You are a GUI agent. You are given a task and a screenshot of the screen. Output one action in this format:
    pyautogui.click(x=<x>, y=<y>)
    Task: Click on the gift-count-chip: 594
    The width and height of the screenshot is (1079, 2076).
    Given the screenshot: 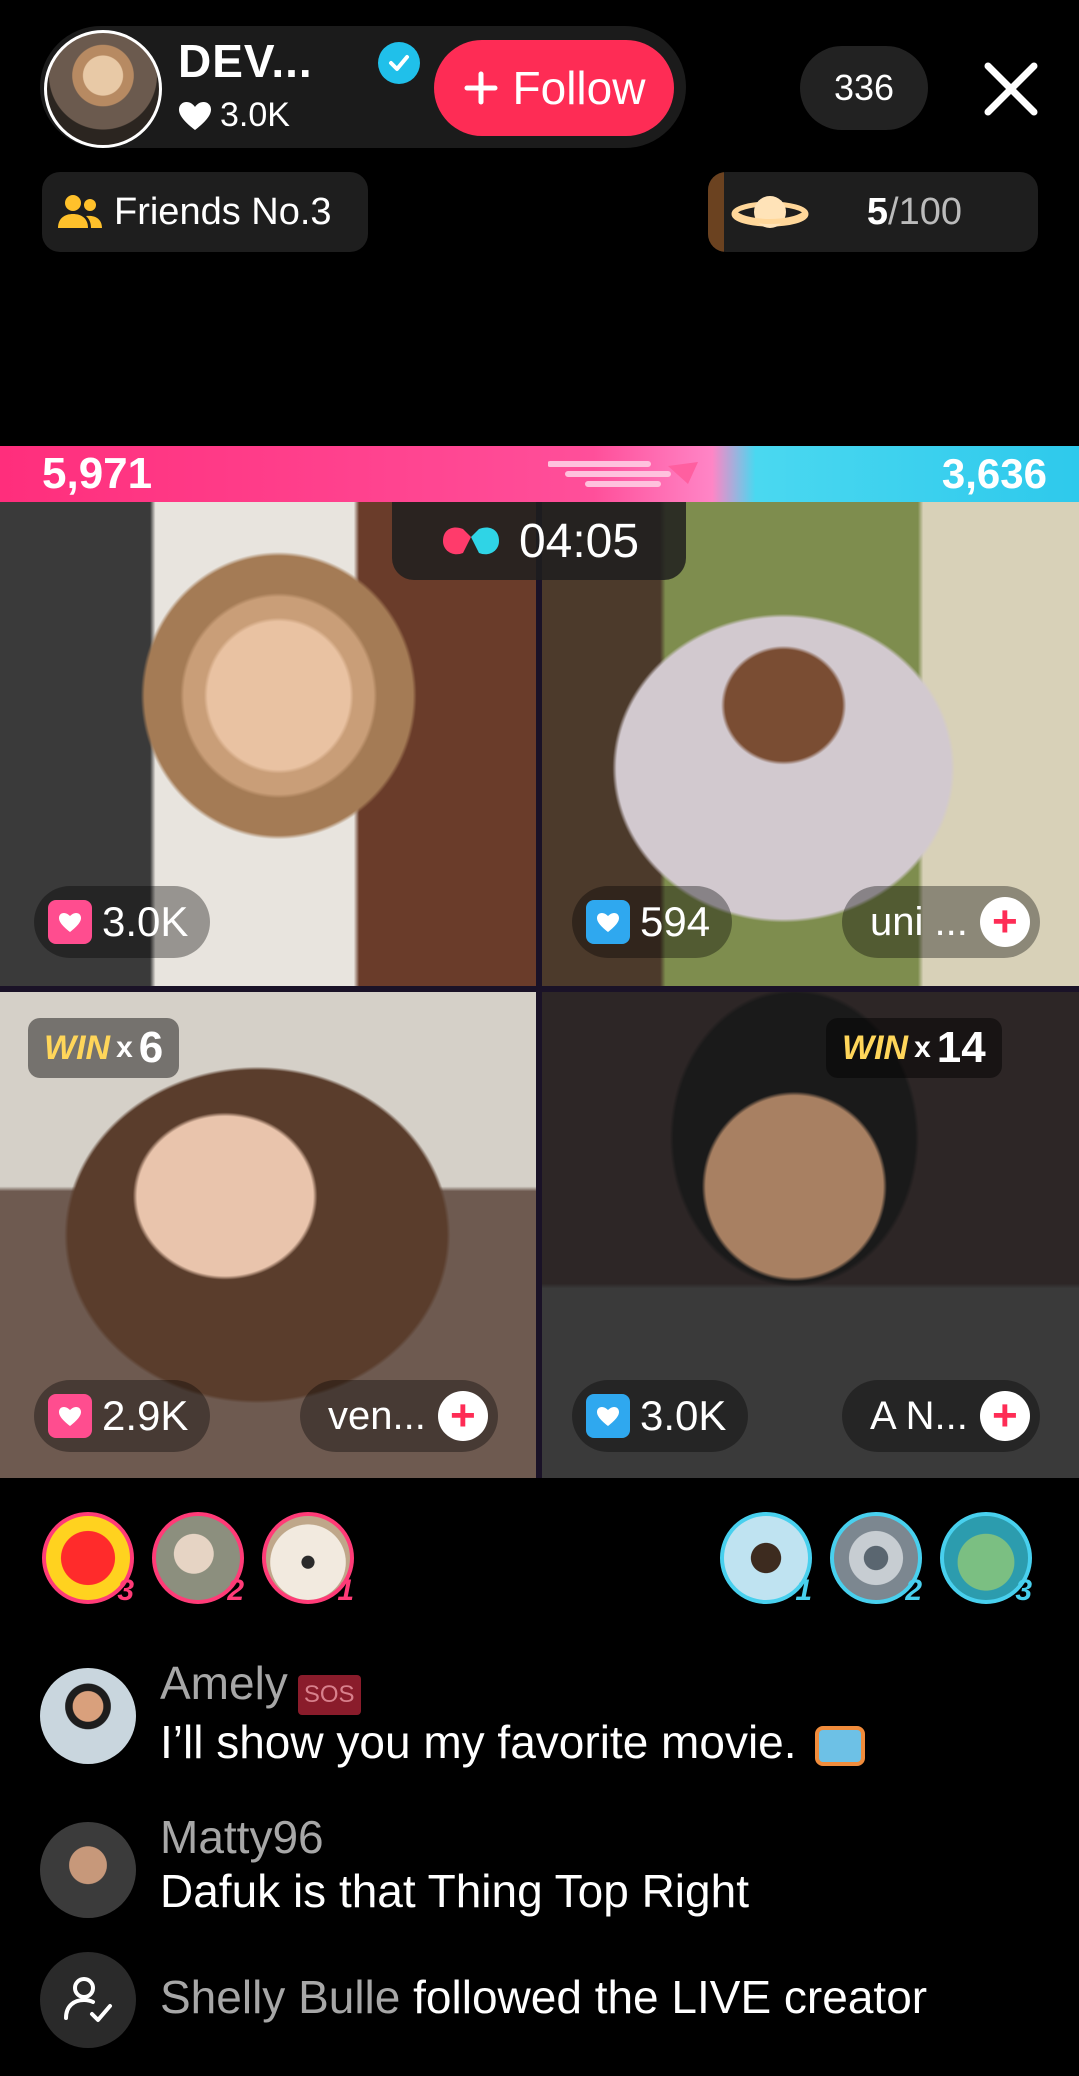 What is the action you would take?
    pyautogui.click(x=652, y=922)
    